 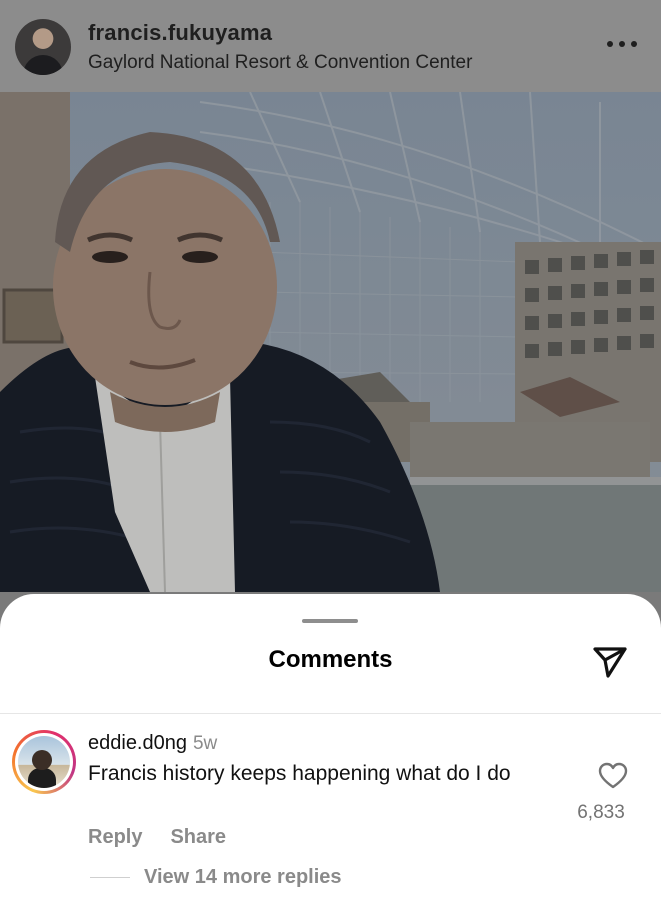 I want to click on send-icon, so click(x=610, y=660).